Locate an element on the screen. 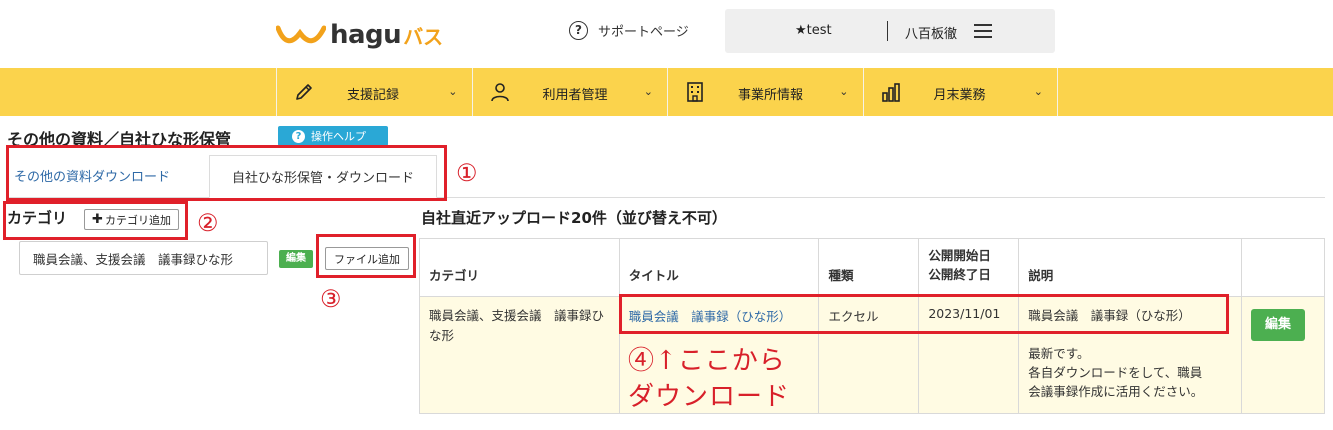 The width and height of the screenshot is (1333, 430). desc-line: 会議事録作成に活用ください。 is located at coordinates (1116, 391).